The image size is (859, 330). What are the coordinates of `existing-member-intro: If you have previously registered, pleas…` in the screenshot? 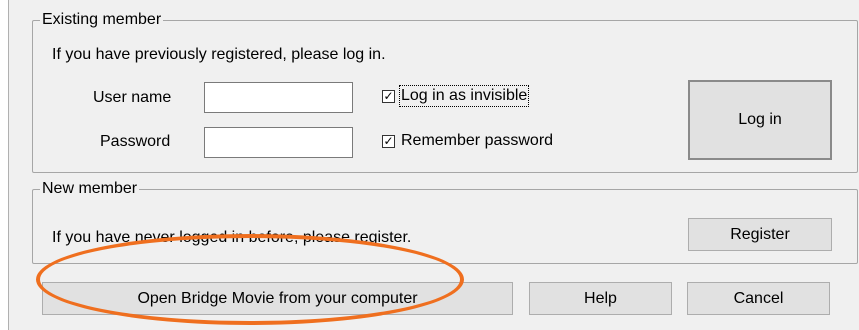 It's located at (219, 54).